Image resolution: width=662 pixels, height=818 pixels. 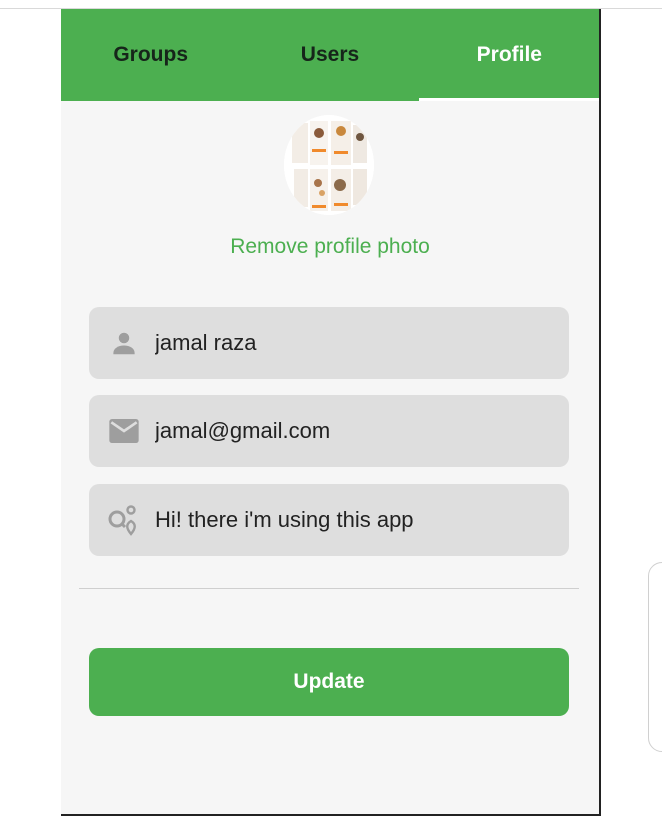 I want to click on status-input, so click(x=355, y=520).